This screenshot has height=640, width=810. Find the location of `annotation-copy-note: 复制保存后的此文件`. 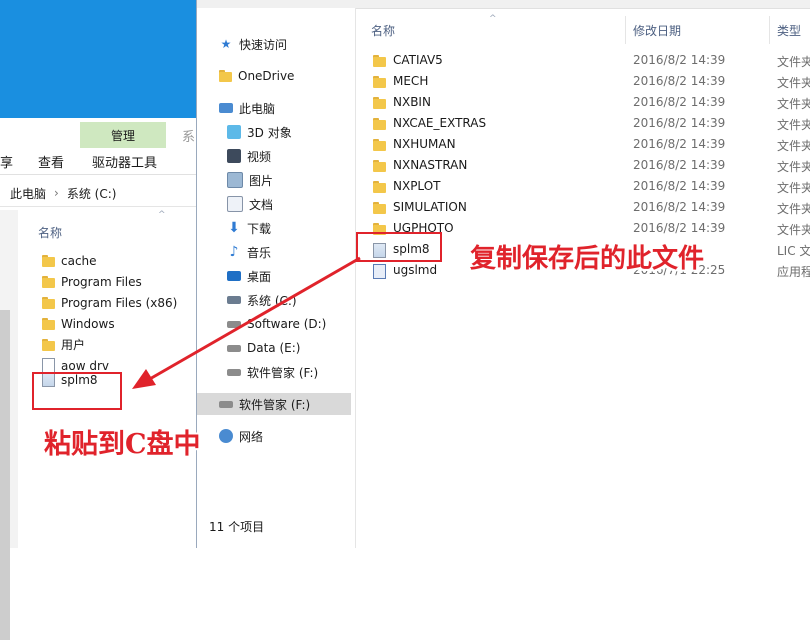

annotation-copy-note: 复制保存后的此文件 is located at coordinates (587, 259).